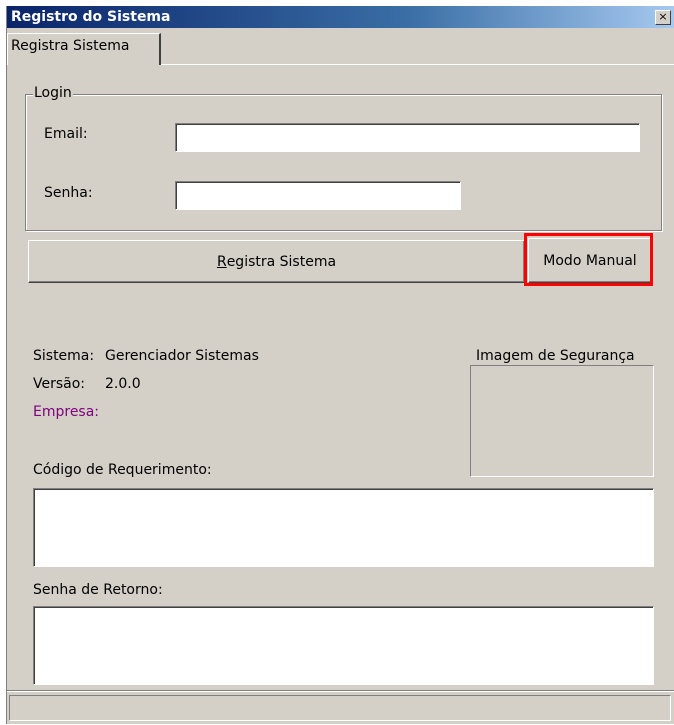  What do you see at coordinates (64, 356) in the screenshot?
I see `sistema-label: Sistema:` at bounding box center [64, 356].